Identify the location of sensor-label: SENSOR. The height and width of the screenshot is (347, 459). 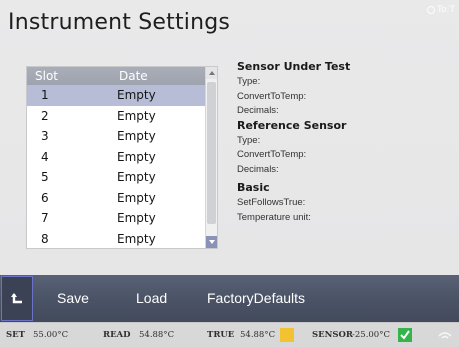
(332, 335).